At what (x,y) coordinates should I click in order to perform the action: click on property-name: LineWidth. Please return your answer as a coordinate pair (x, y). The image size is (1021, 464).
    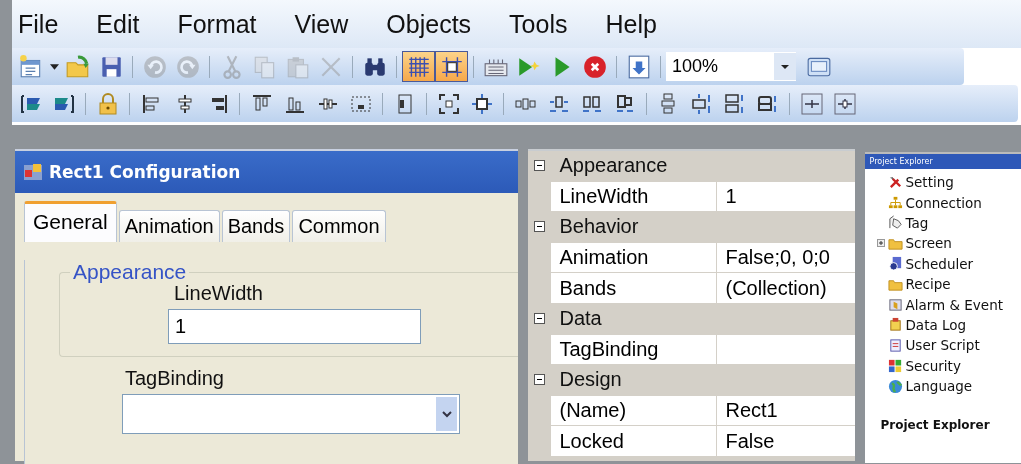
    Looking at the image, I should click on (634, 196).